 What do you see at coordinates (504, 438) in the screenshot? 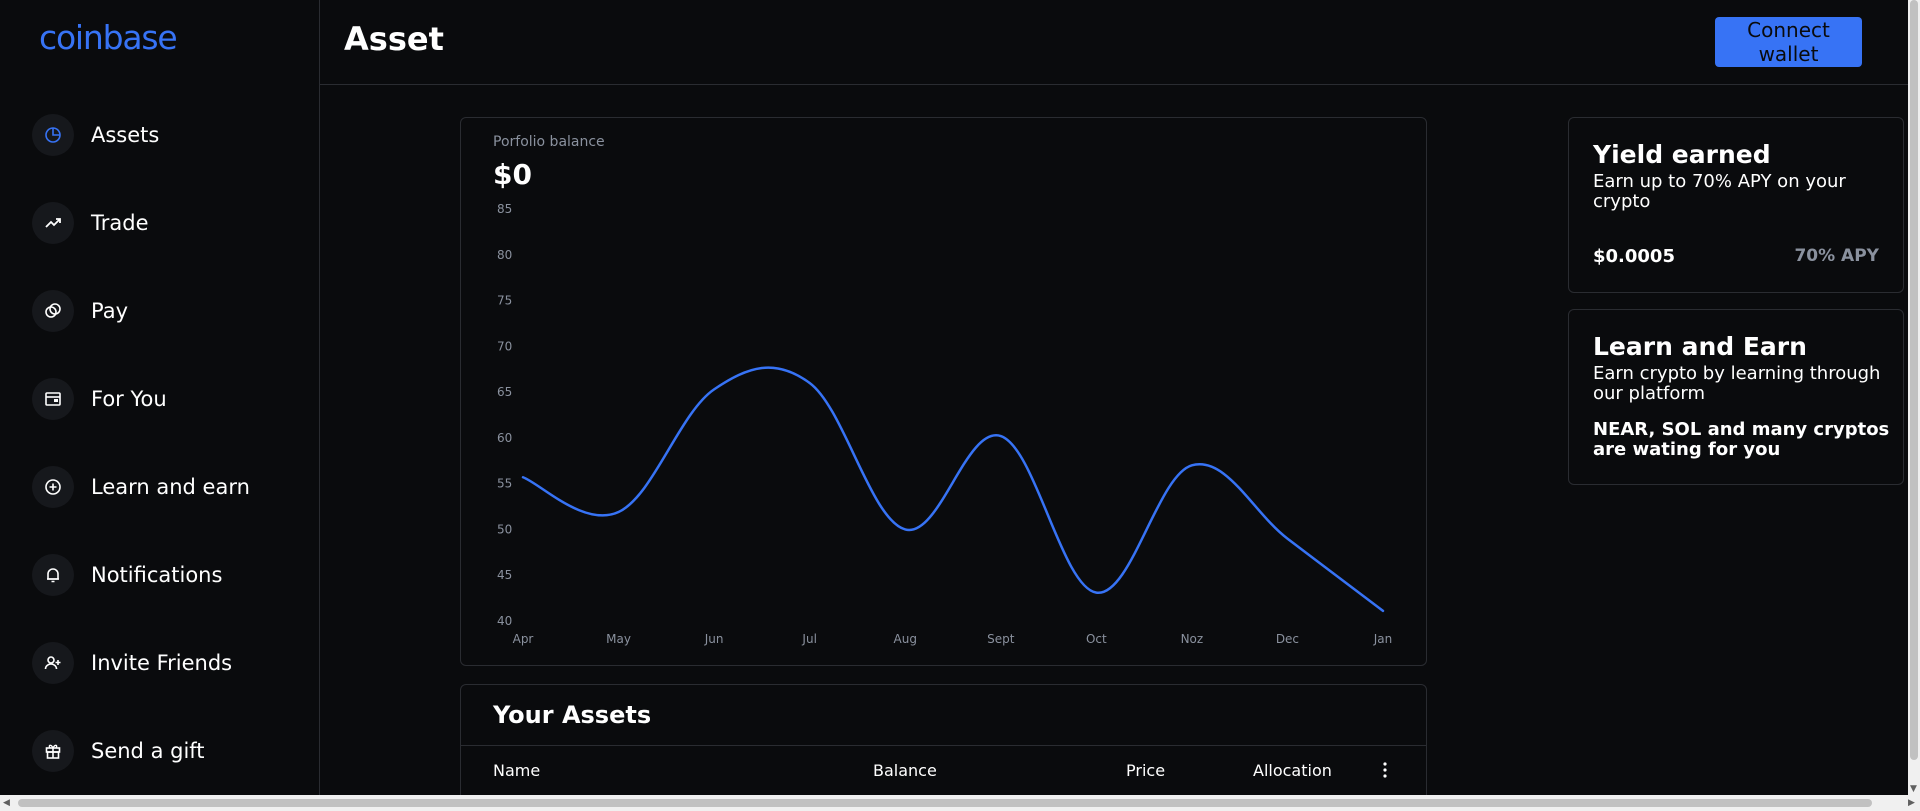
I see `y-tick-label: 60` at bounding box center [504, 438].